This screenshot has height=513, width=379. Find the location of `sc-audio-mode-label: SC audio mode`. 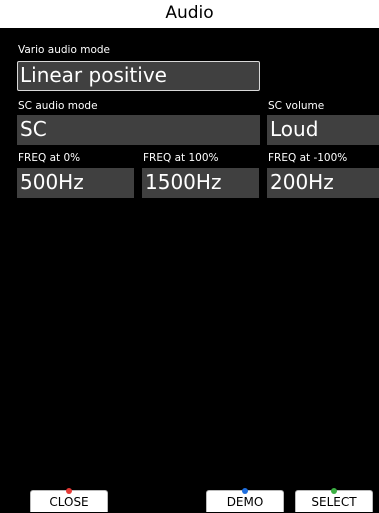

sc-audio-mode-label: SC audio mode is located at coordinates (58, 106).